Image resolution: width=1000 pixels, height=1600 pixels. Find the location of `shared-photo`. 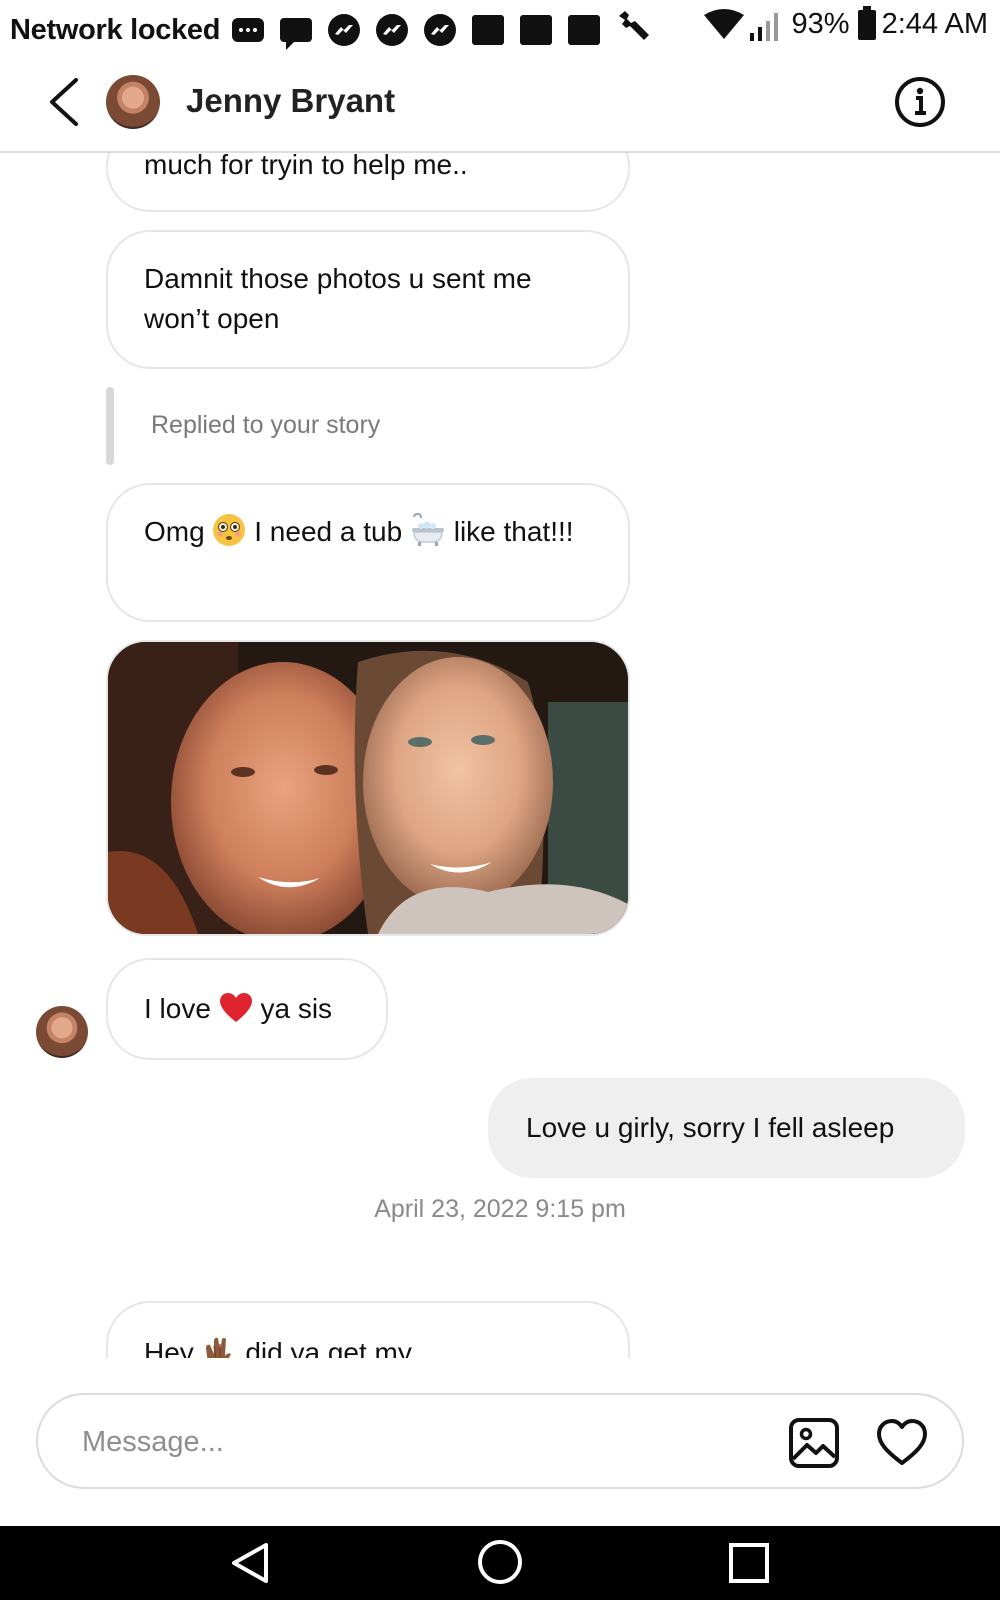

shared-photo is located at coordinates (368, 788).